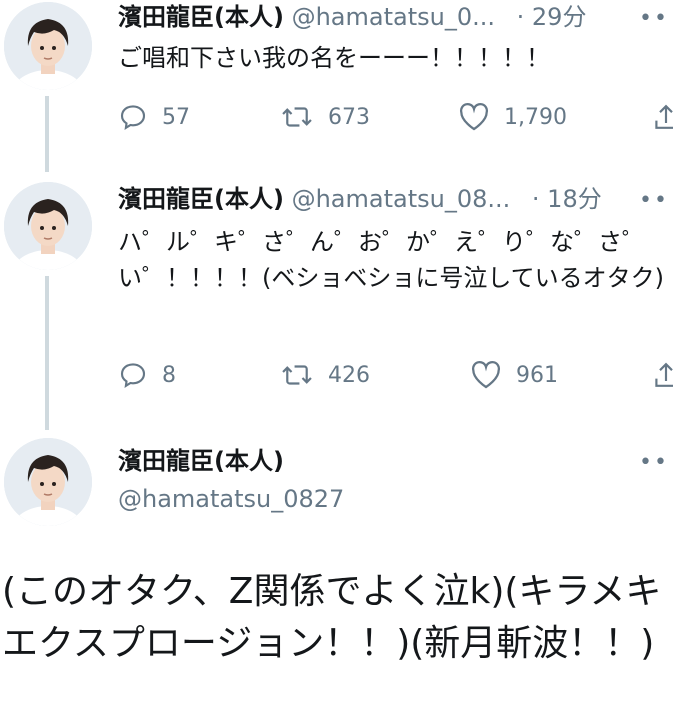 This screenshot has height=724, width=673. I want to click on retweet-count: 673, so click(349, 117).